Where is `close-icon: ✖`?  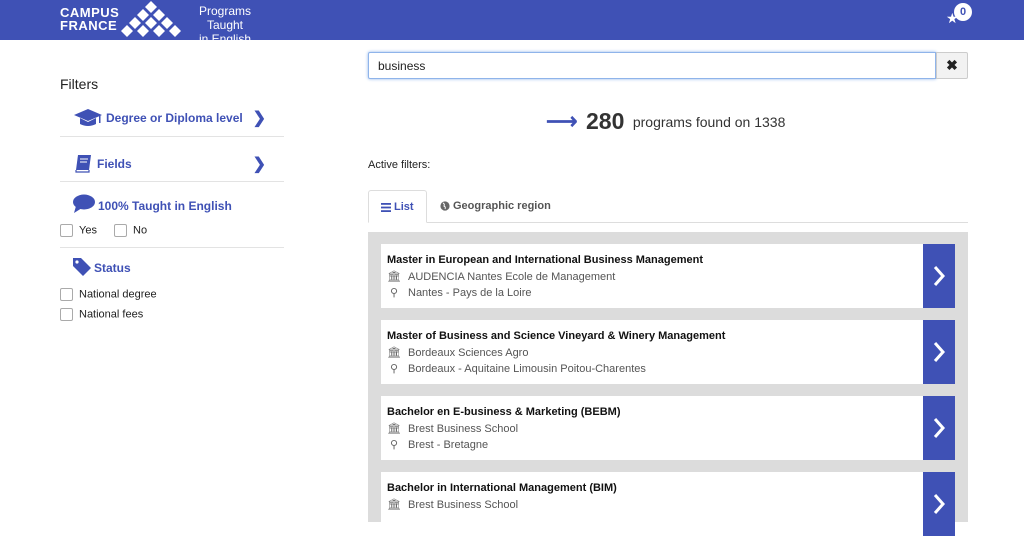
close-icon: ✖ is located at coordinates (952, 65).